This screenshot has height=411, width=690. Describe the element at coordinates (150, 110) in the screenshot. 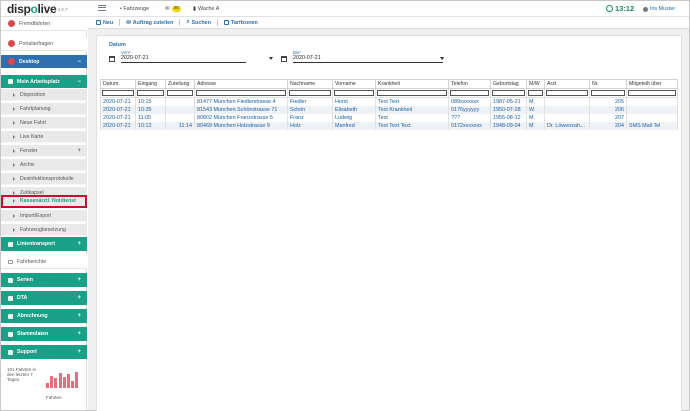

I see `table-cell: 10:35` at that location.